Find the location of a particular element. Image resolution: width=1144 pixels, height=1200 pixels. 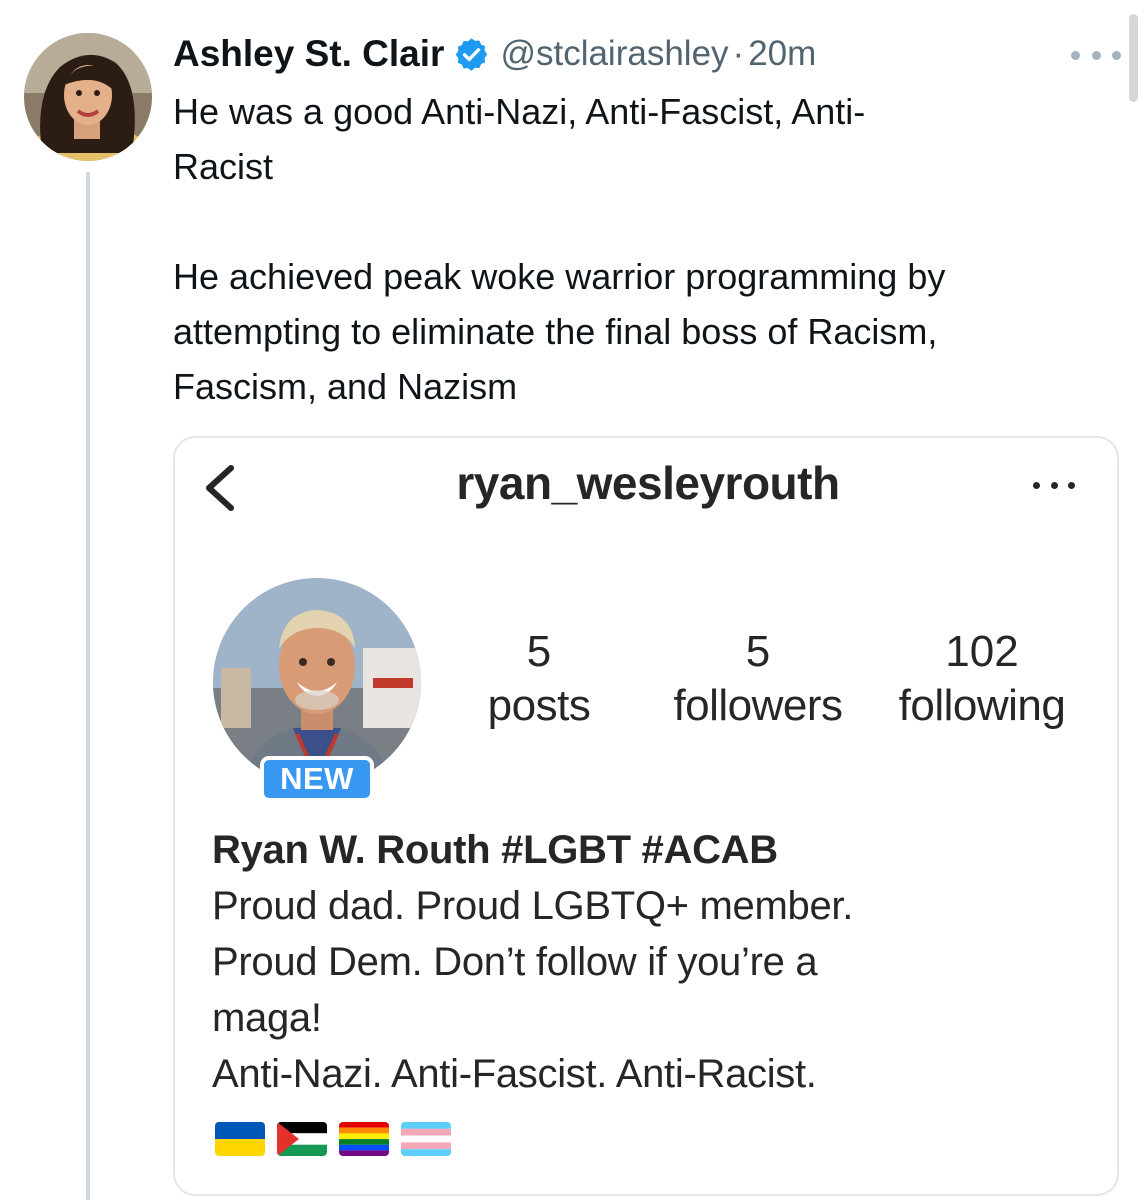

tweet-more-options-icon is located at coordinates (1096, 55).